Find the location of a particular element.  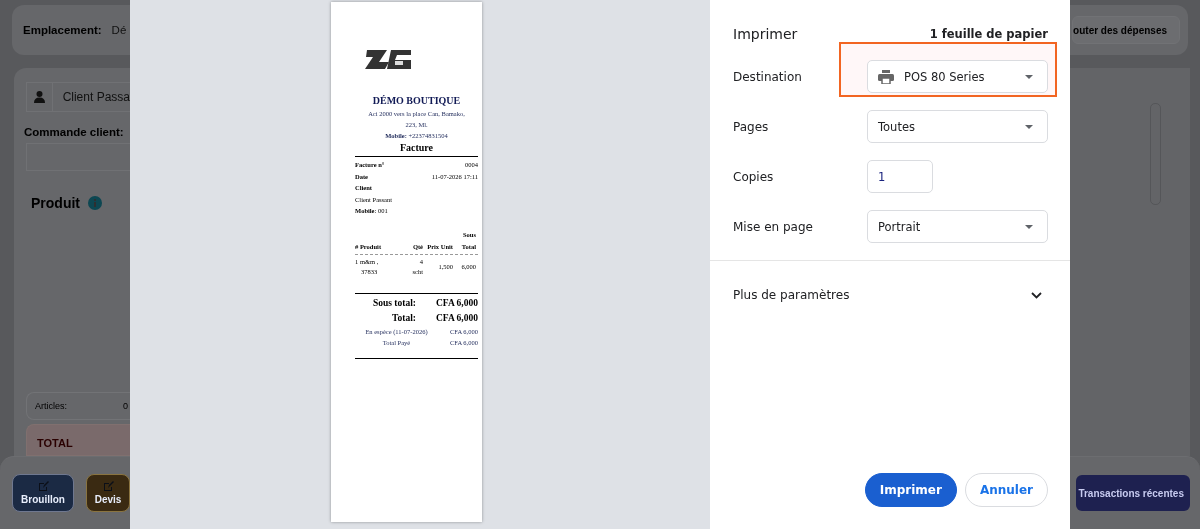

setting-label: Pages is located at coordinates (751, 126).